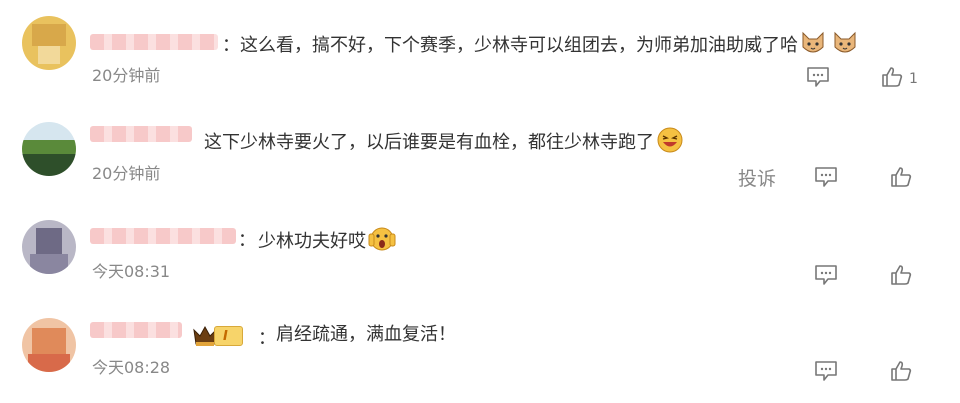 Image resolution: width=960 pixels, height=403 pixels. I want to click on comment-text-body: 肩经疏通，满血复活！, so click(366, 334).